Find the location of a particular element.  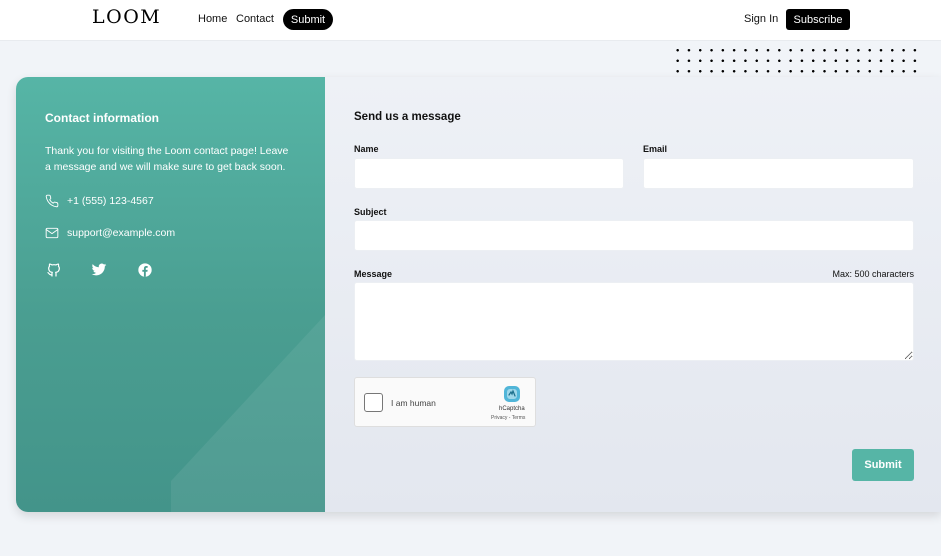

nav-contact-link: Contact is located at coordinates (255, 19).